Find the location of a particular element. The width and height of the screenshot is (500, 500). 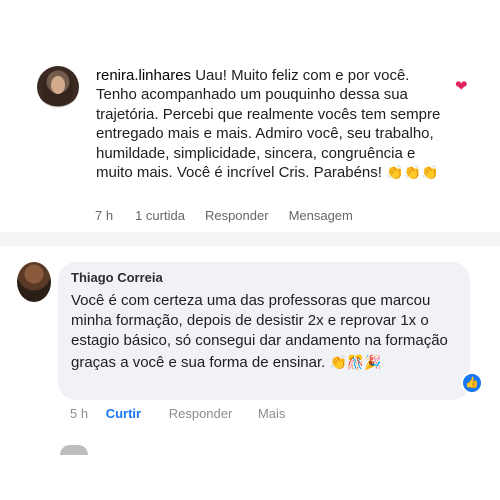

like-count: 1 curtida is located at coordinates (160, 215).